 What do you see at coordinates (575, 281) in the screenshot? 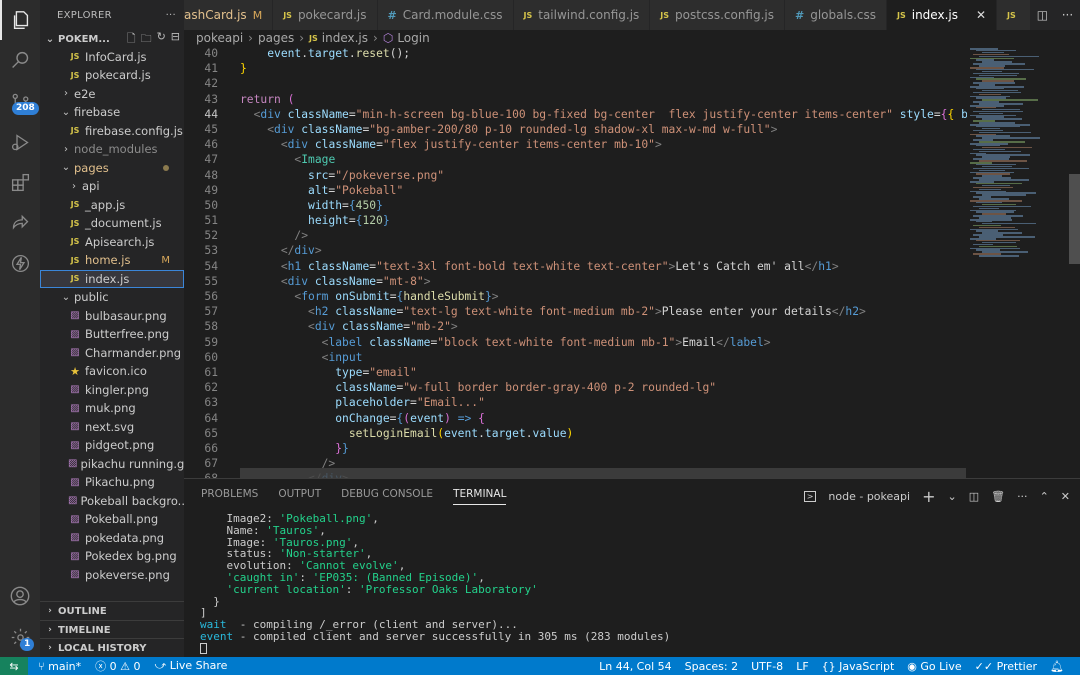
I see `code-line: 55 <div className="mt-8">` at bounding box center [575, 281].